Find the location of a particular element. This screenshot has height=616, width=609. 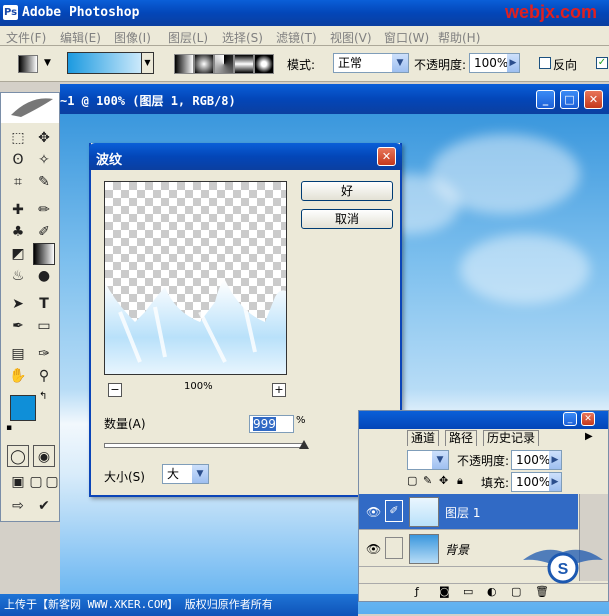

tool-preset-picker is located at coordinates (28, 64).